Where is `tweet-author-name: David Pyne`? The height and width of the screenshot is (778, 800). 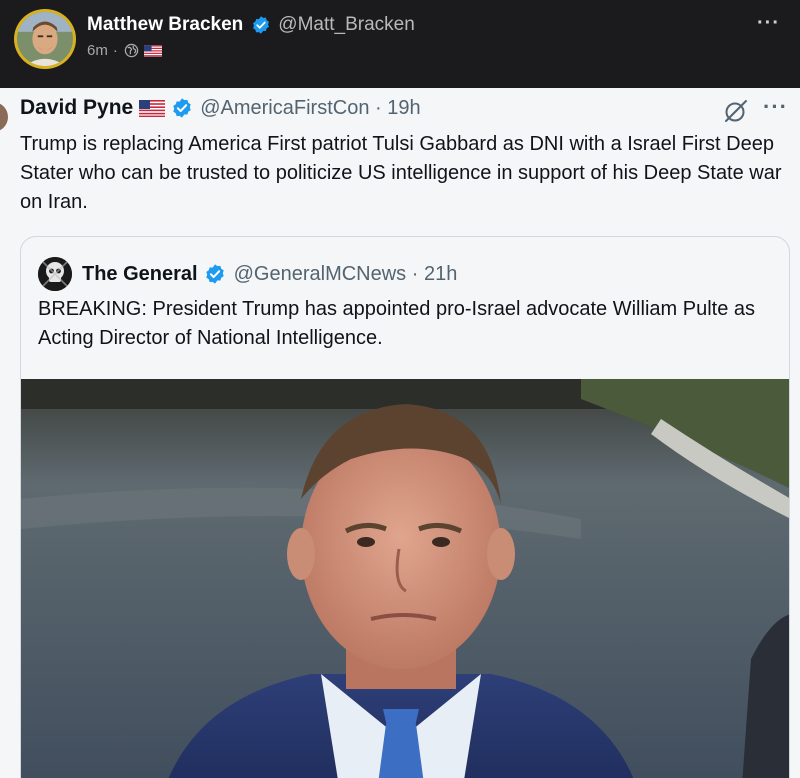 tweet-author-name: David Pyne is located at coordinates (76, 108).